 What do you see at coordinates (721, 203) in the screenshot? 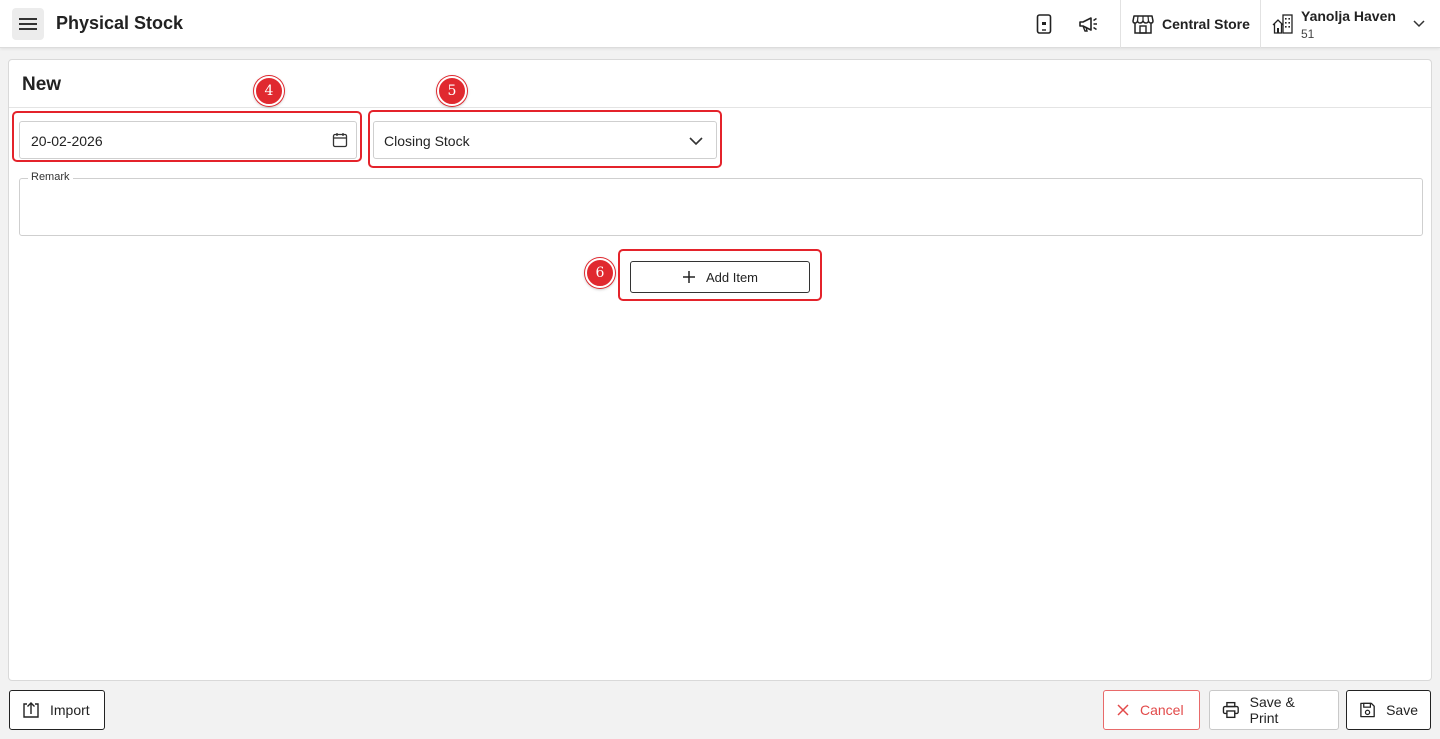
I see `remark-field: Remark` at bounding box center [721, 203].